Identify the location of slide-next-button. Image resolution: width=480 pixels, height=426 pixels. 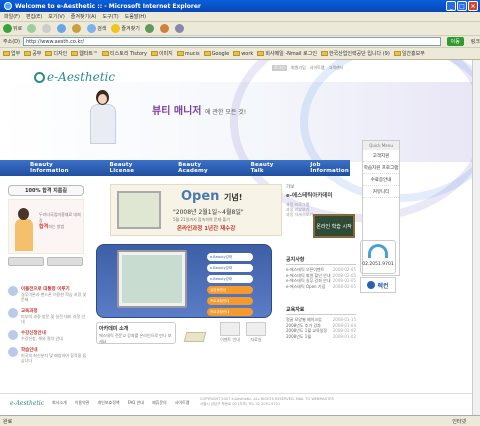
(65, 261).